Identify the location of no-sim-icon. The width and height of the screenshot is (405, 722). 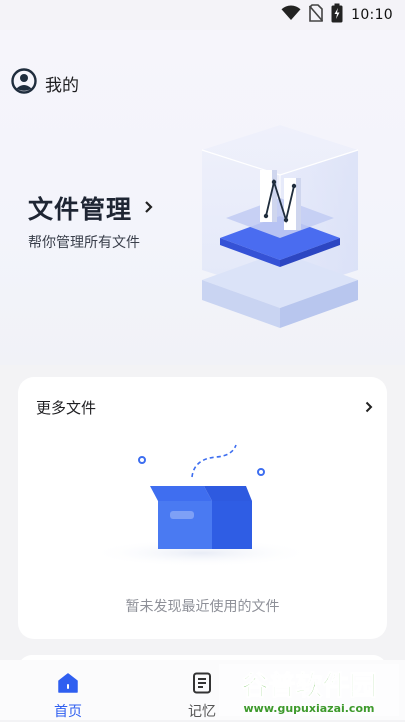
(316, 15).